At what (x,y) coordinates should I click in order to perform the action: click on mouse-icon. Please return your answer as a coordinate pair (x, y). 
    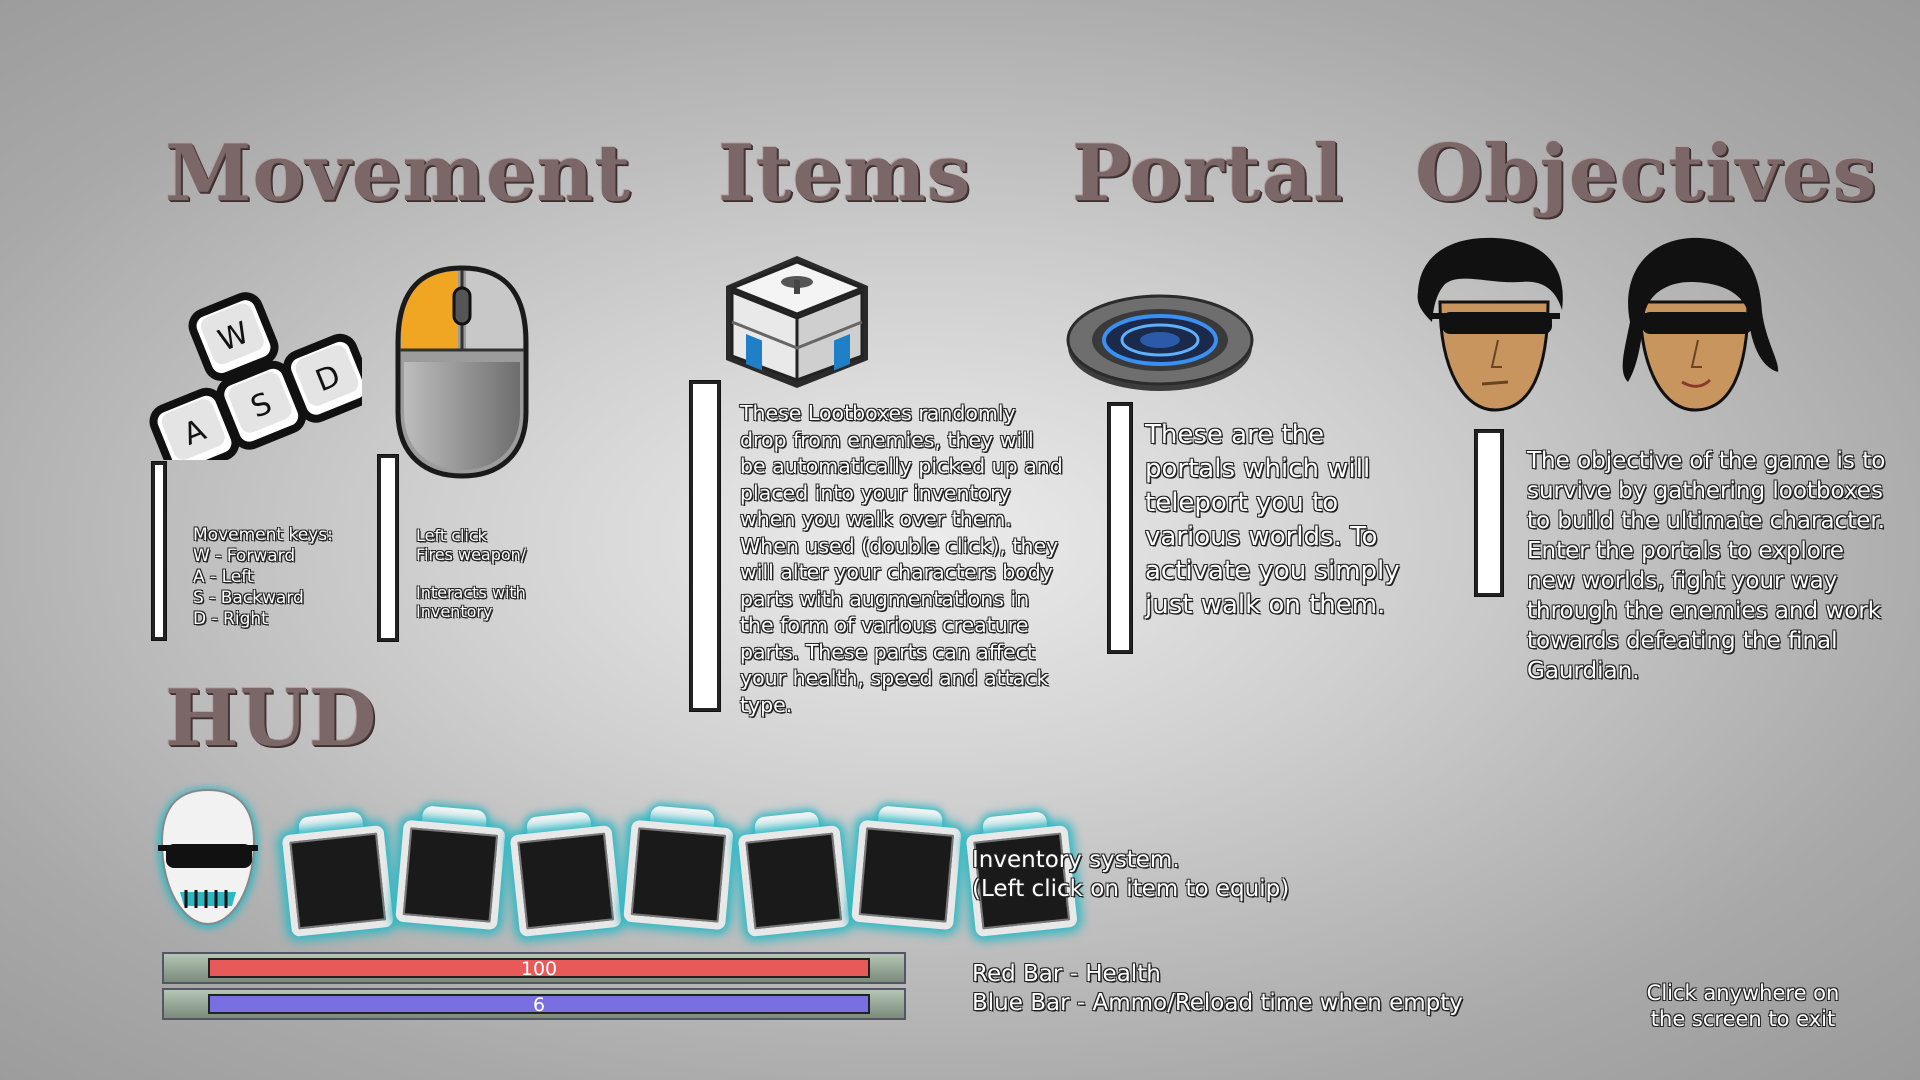
    Looking at the image, I should click on (462, 372).